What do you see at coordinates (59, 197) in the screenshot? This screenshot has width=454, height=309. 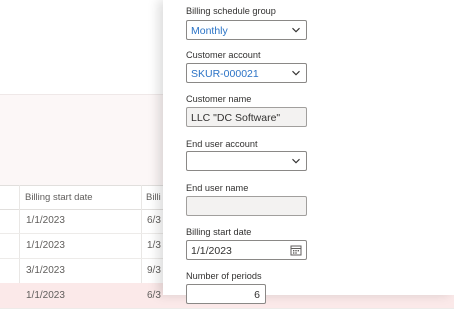 I see `column-header-billing-start-date: Billing start date` at bounding box center [59, 197].